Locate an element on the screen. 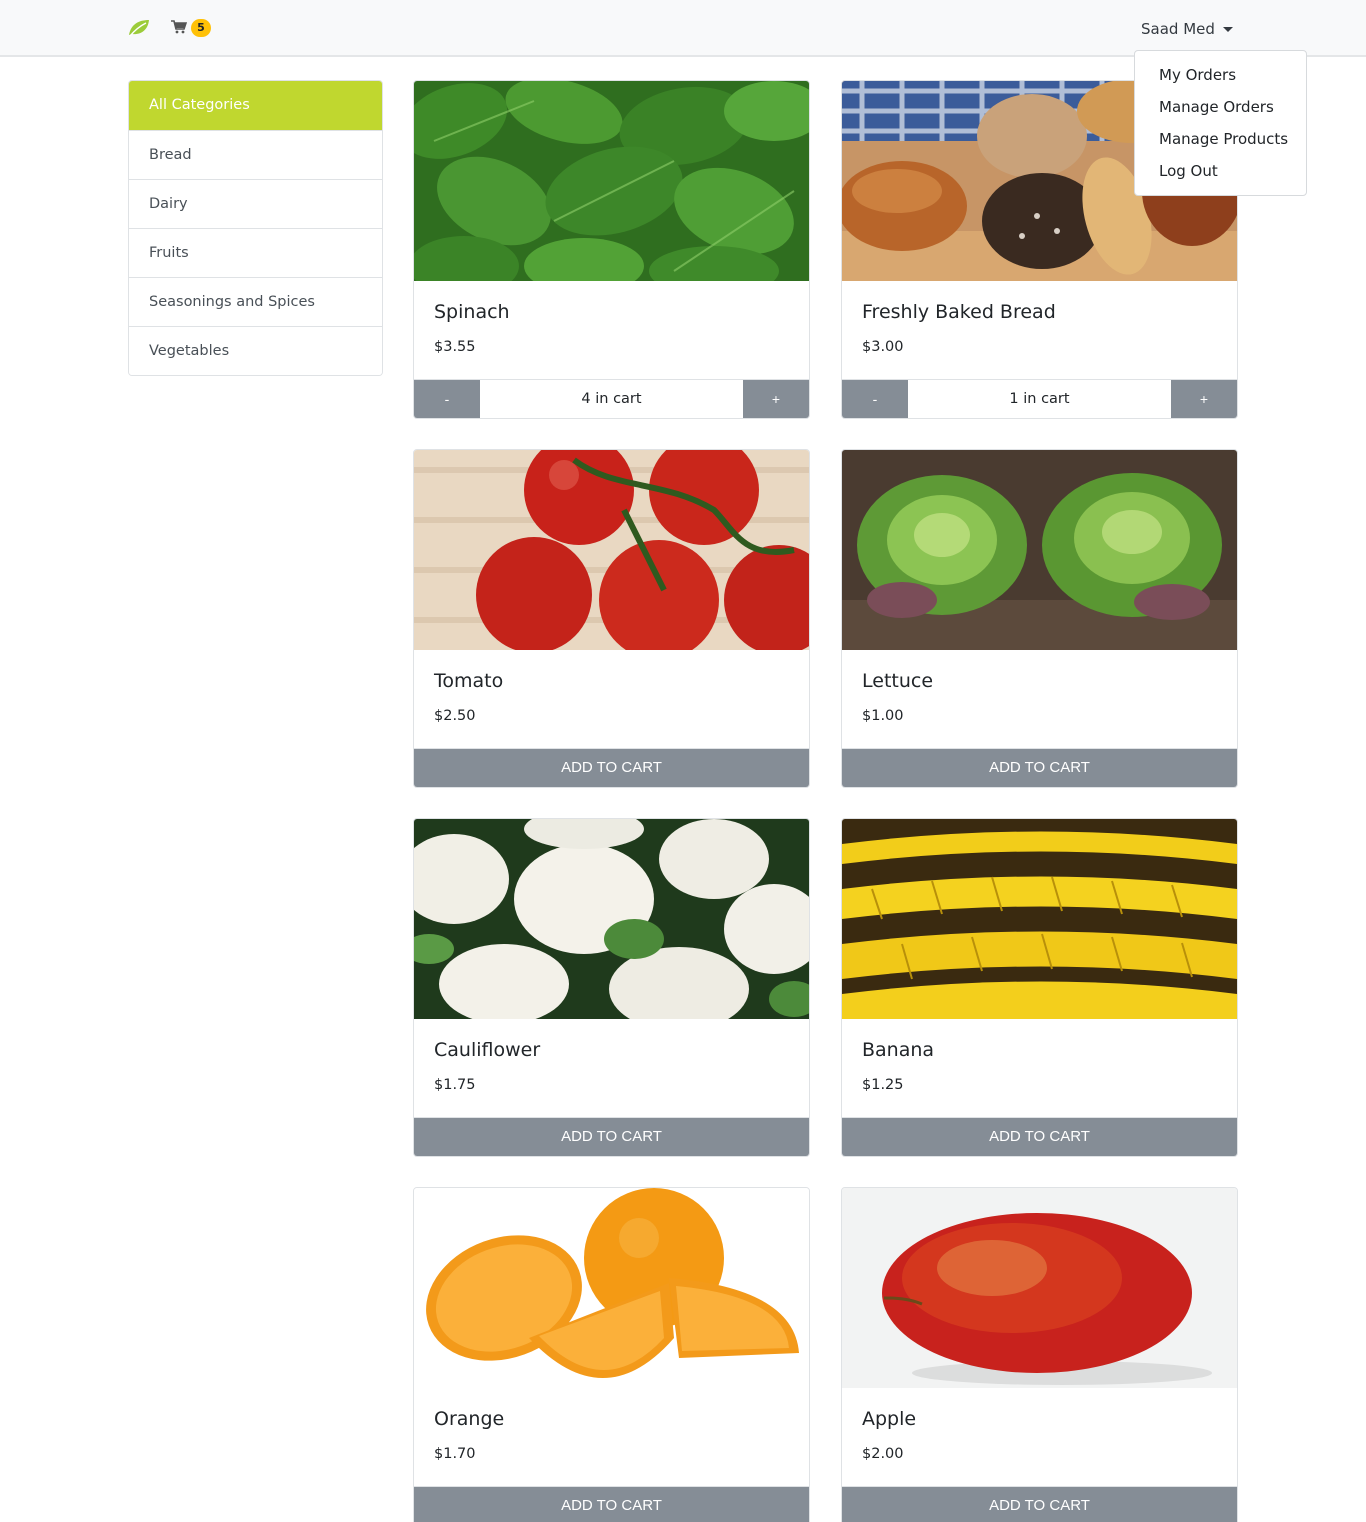 The width and height of the screenshot is (1366, 1522). user-menu-toggle: Saad Med is located at coordinates (1187, 29).